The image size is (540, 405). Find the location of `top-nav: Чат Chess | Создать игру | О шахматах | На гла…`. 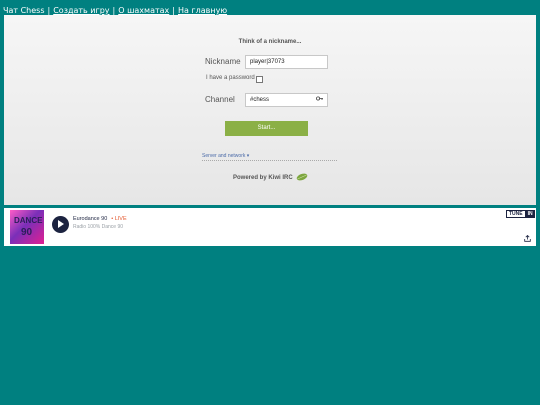

top-nav: Чат Chess | Создать игру | О шахматах | На гла… is located at coordinates (115, 10).